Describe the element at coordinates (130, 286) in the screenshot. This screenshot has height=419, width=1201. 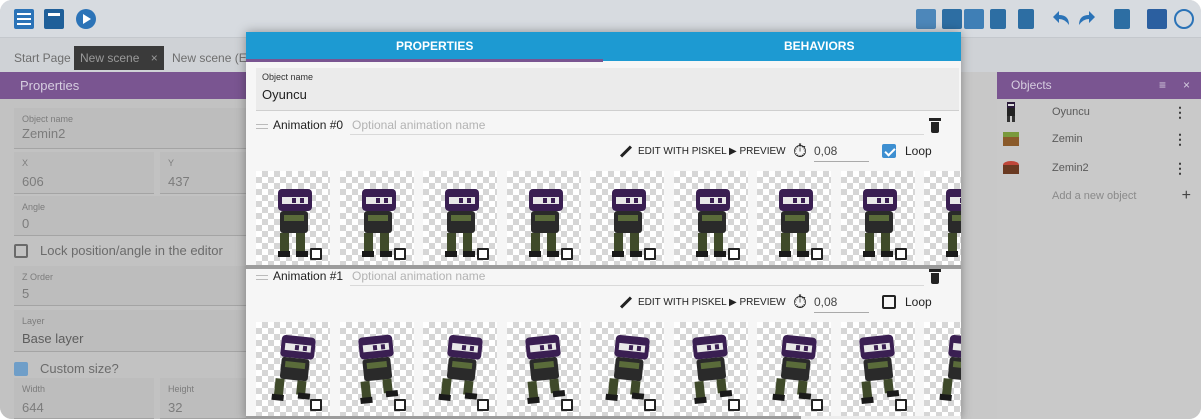
I see `zorder-field: Z Order 5` at that location.